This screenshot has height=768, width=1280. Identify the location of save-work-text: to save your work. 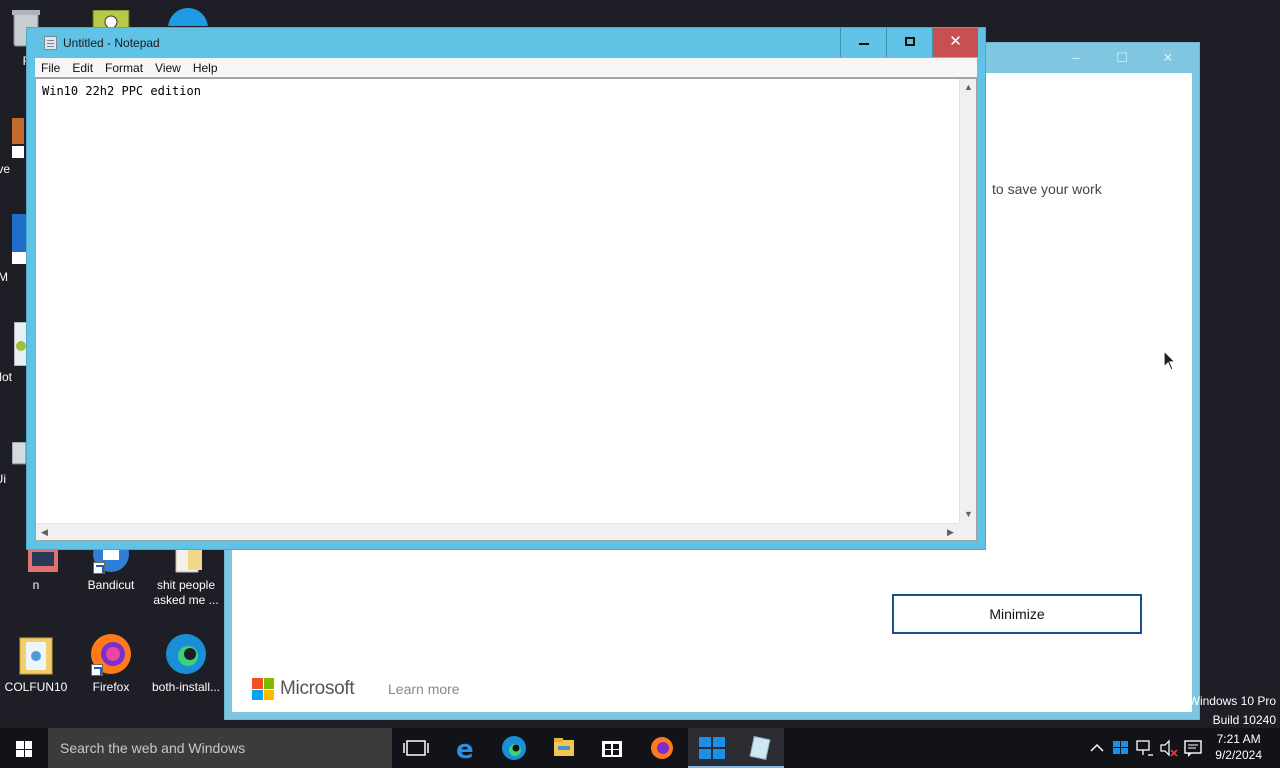
(1047, 189).